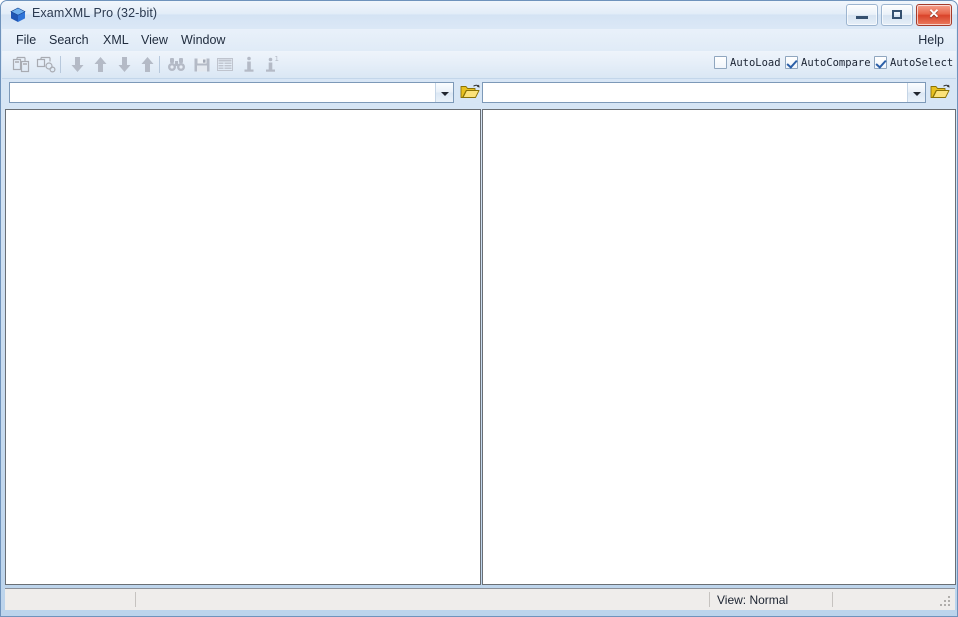 This screenshot has width=958, height=617. Describe the element at coordinates (116, 40) in the screenshot. I see `menu-item-xml: XML` at that location.